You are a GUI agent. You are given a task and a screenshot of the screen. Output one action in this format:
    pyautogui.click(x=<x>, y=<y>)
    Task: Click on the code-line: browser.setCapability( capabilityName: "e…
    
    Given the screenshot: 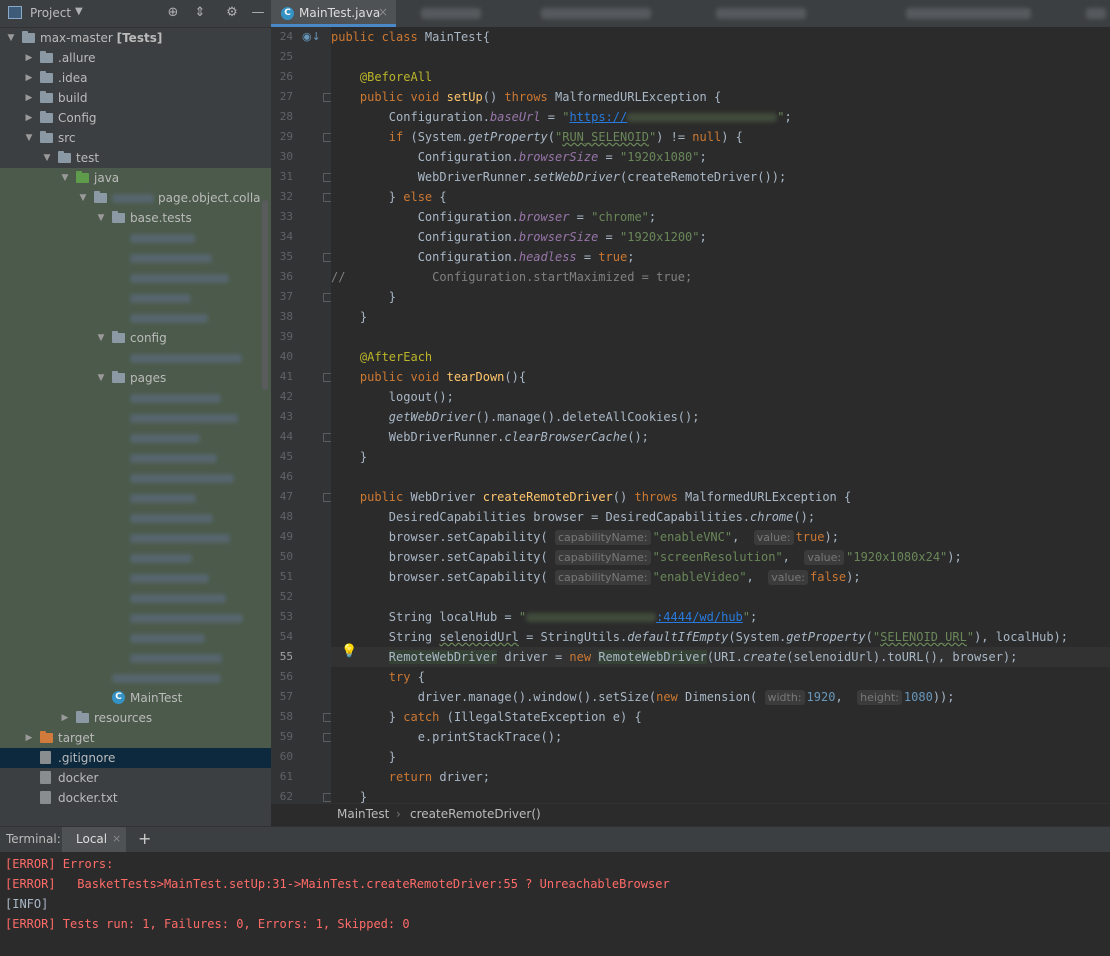 What is the action you would take?
    pyautogui.click(x=720, y=577)
    